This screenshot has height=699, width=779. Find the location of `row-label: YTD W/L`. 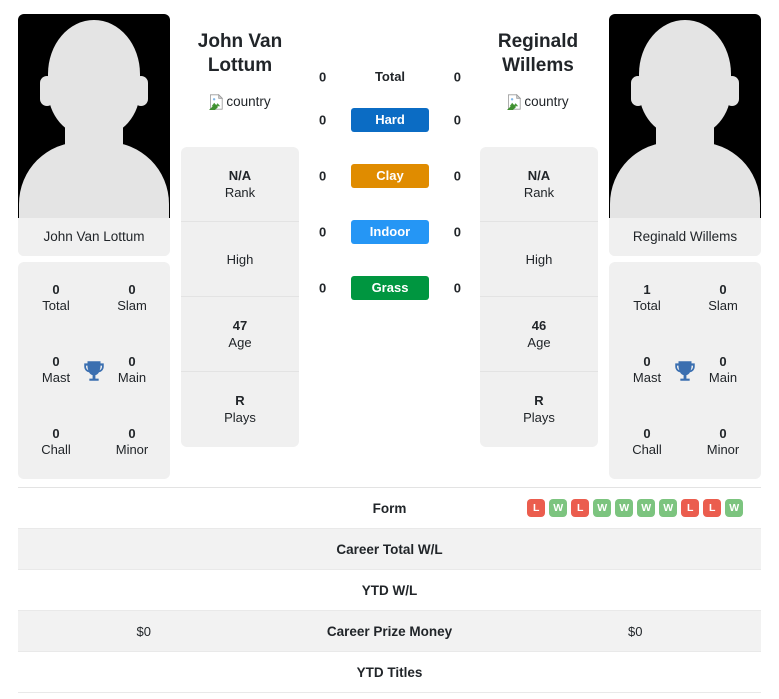

row-label: YTD W/L is located at coordinates (389, 590).